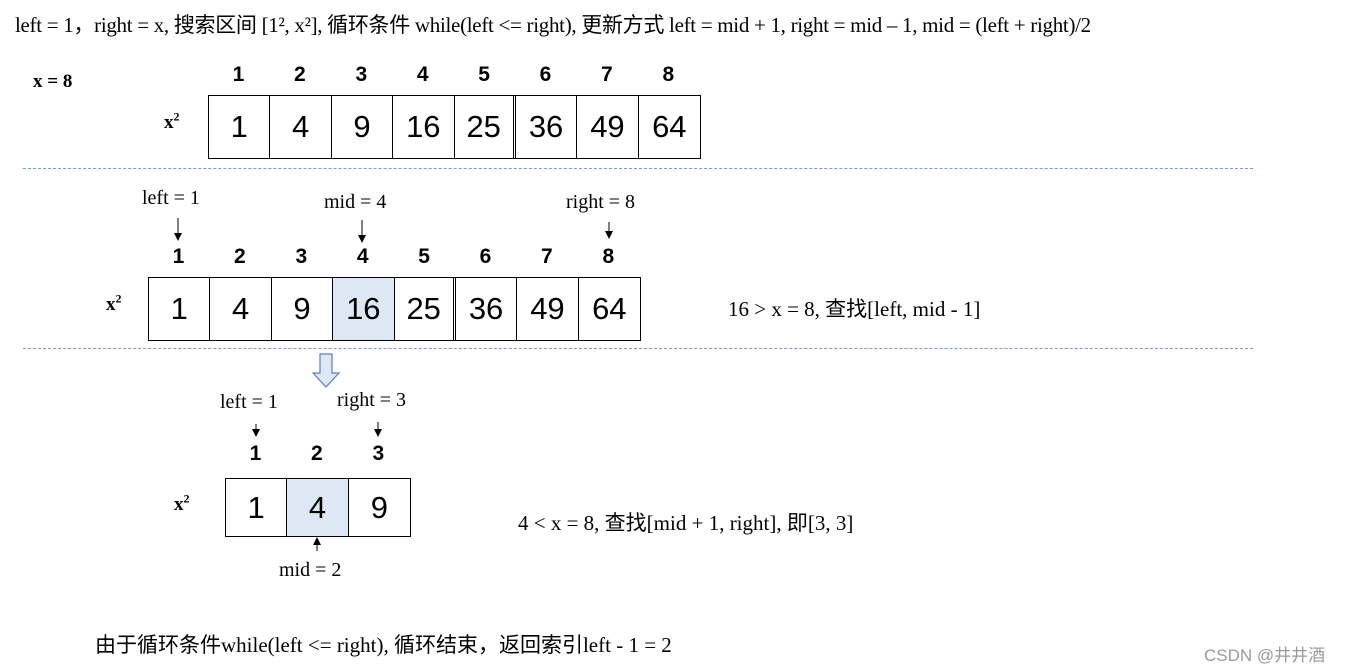 The height and width of the screenshot is (671, 1350). Describe the element at coordinates (854, 309) in the screenshot. I see `step2-note: 16 > x = 8, 查找[left, mid - 1]` at that location.